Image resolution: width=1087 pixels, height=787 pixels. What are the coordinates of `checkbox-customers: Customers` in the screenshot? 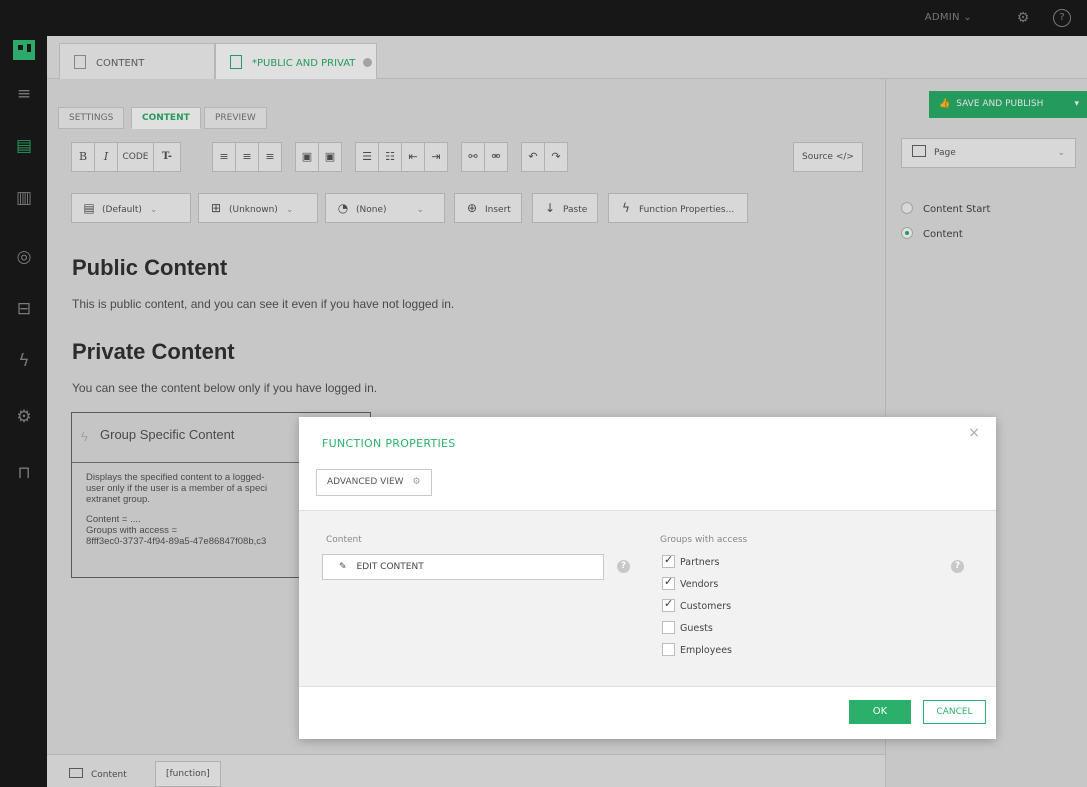 It's located at (697, 606).